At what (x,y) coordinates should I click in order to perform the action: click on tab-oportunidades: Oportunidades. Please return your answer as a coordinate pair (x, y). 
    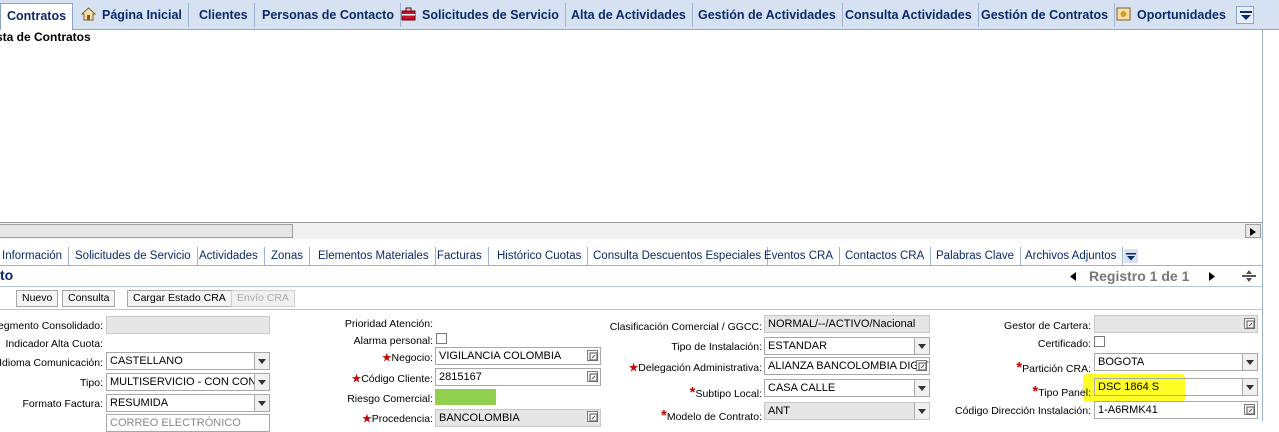
    Looking at the image, I should click on (1171, 15).